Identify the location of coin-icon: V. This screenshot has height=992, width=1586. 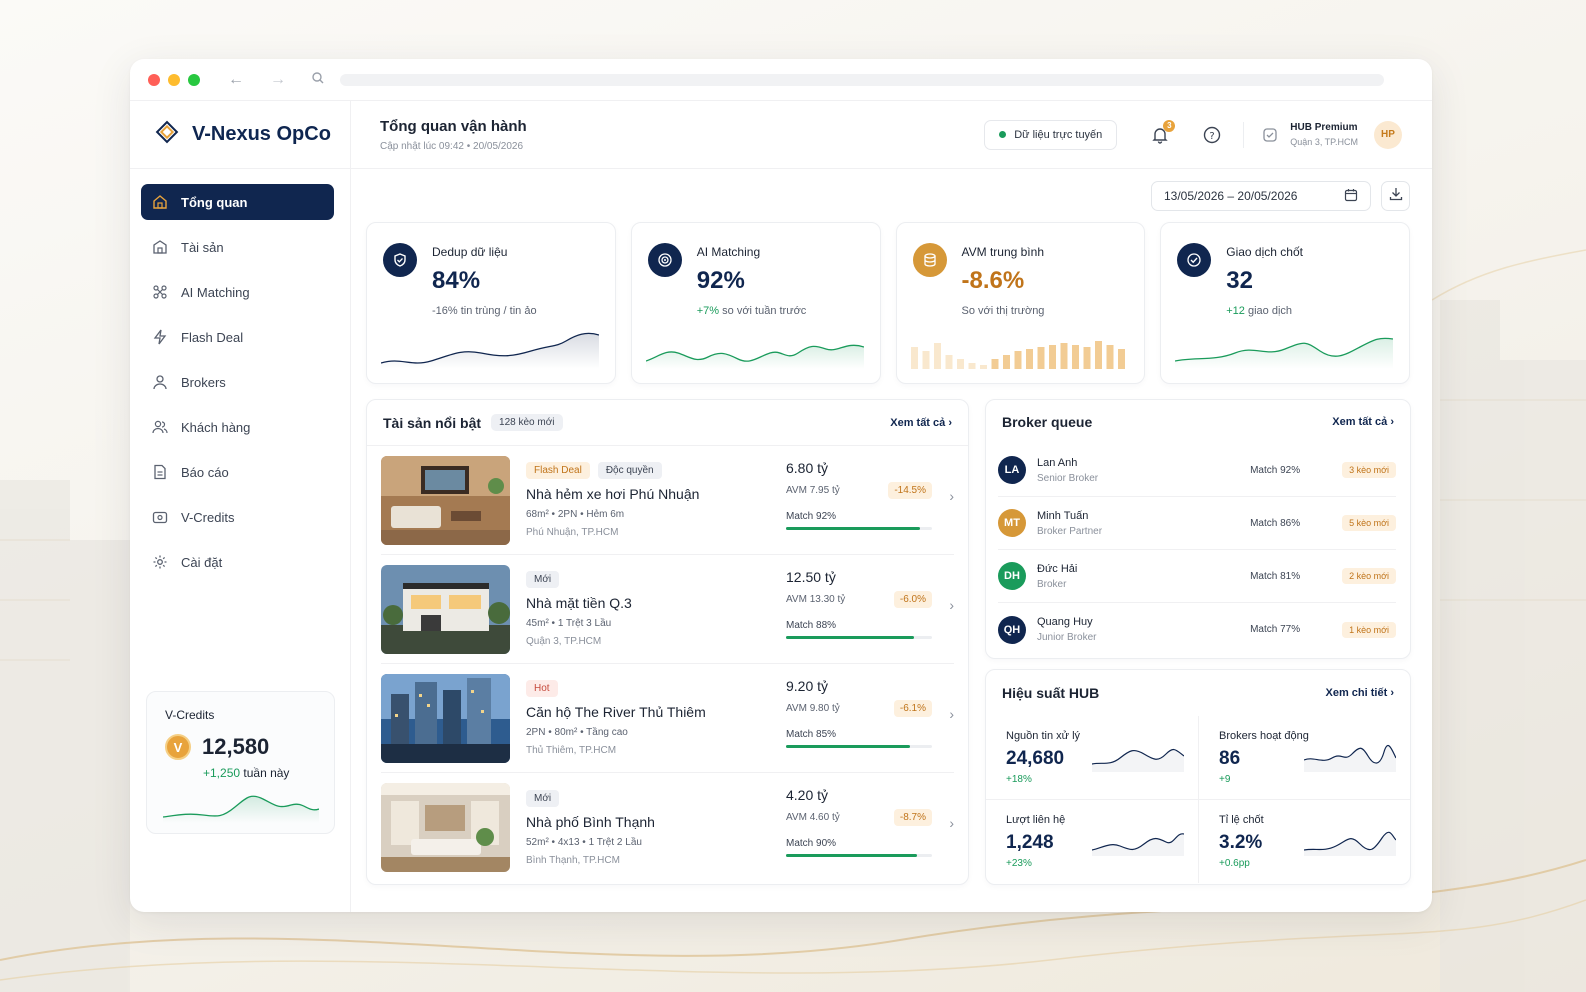
(178, 747).